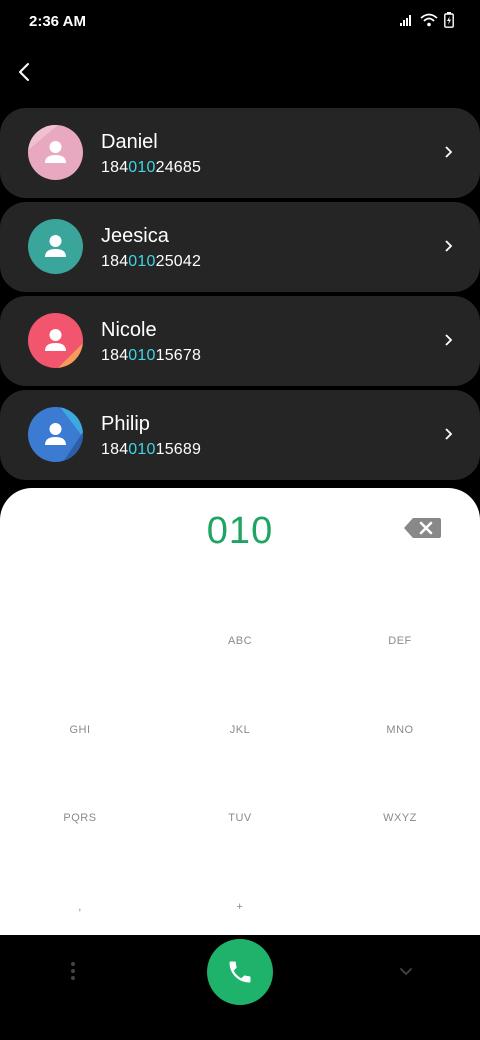 Image resolution: width=480 pixels, height=1040 pixels. Describe the element at coordinates (240, 730) in the screenshot. I see `key-5: JKL` at that location.